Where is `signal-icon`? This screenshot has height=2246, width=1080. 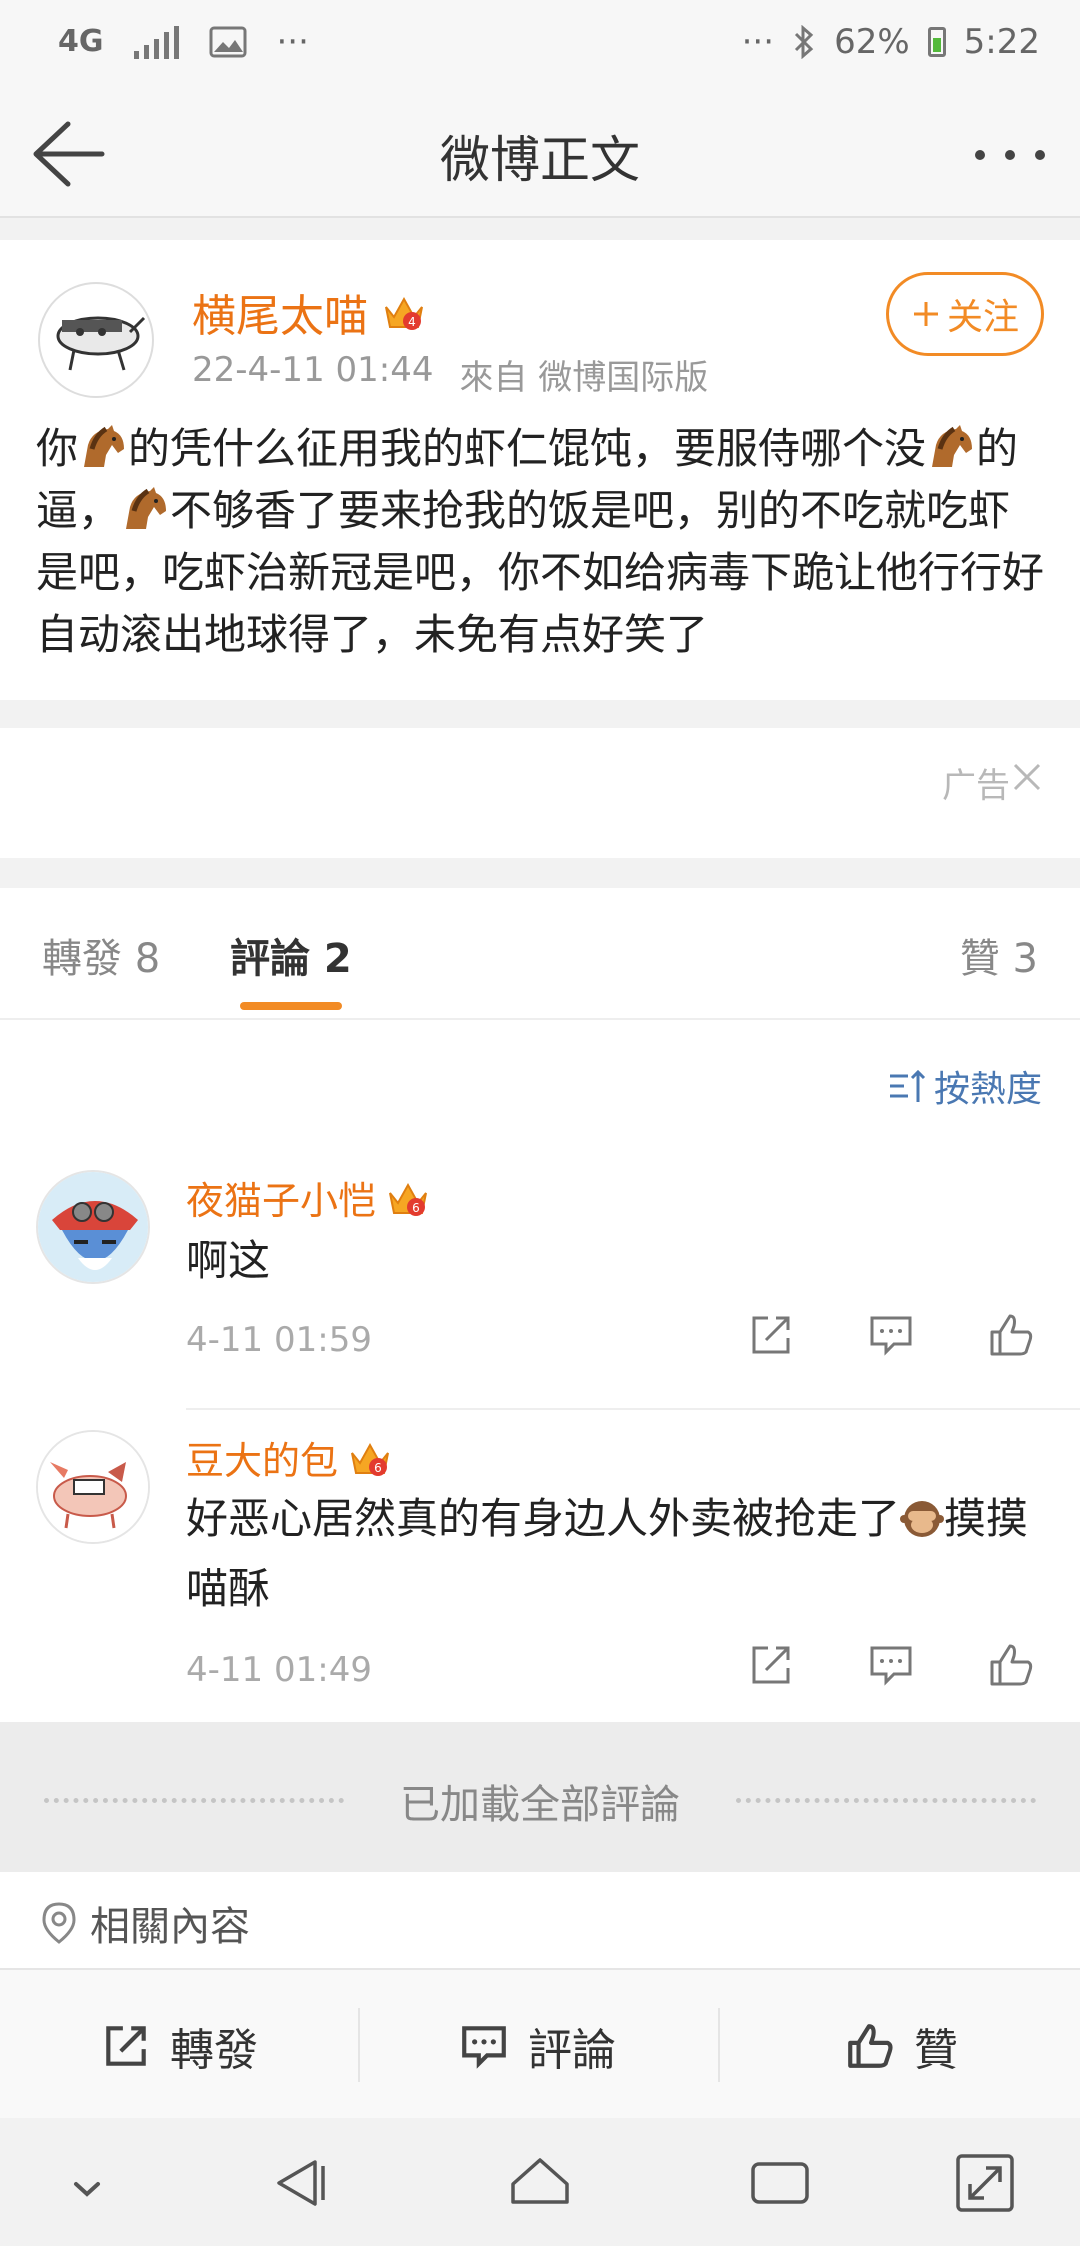 signal-icon is located at coordinates (156, 42).